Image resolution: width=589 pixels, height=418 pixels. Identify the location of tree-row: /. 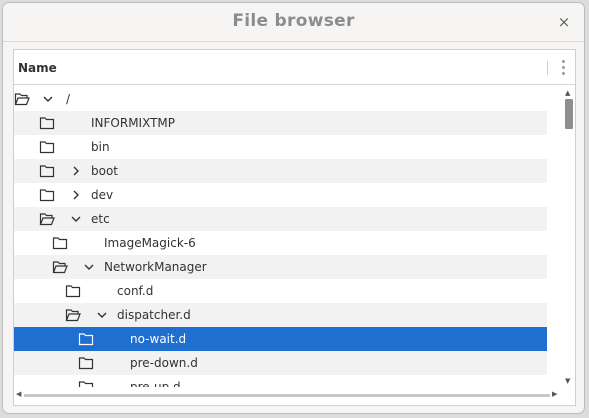
(280, 99).